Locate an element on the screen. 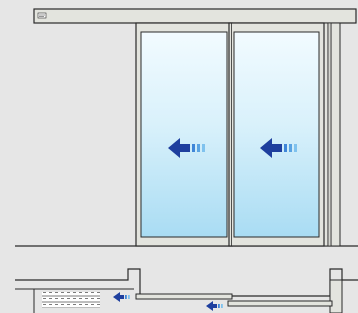  fixed-jamb-spacer is located at coordinates (329, 134).